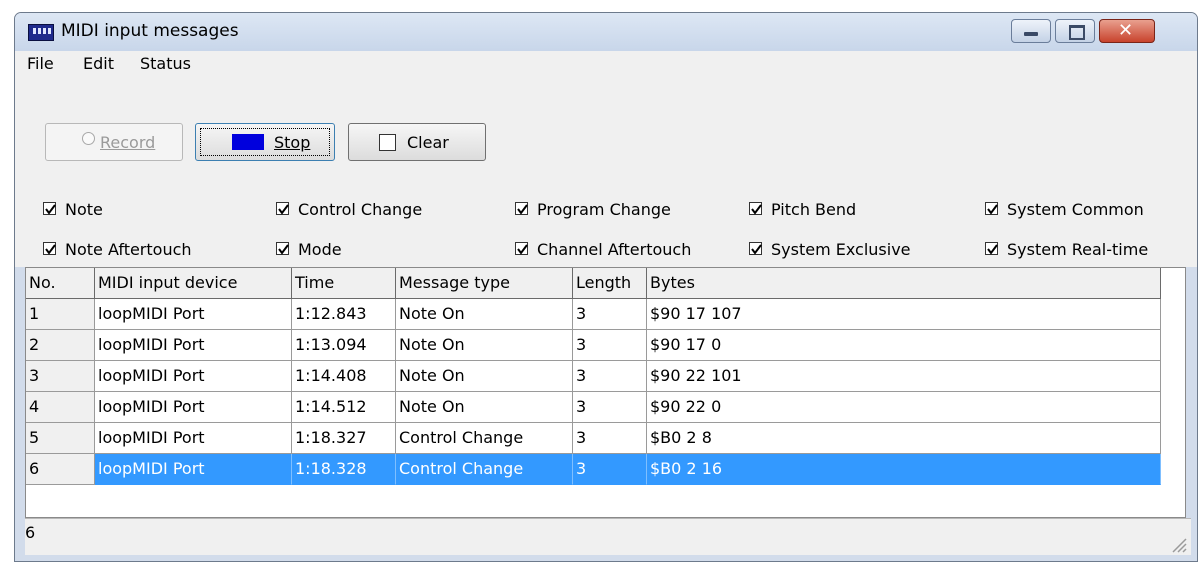 Image resolution: width=1200 pixels, height=565 pixels. Describe the element at coordinates (904, 314) in the screenshot. I see `table-cell-col-bytes: $90 17 107` at that location.